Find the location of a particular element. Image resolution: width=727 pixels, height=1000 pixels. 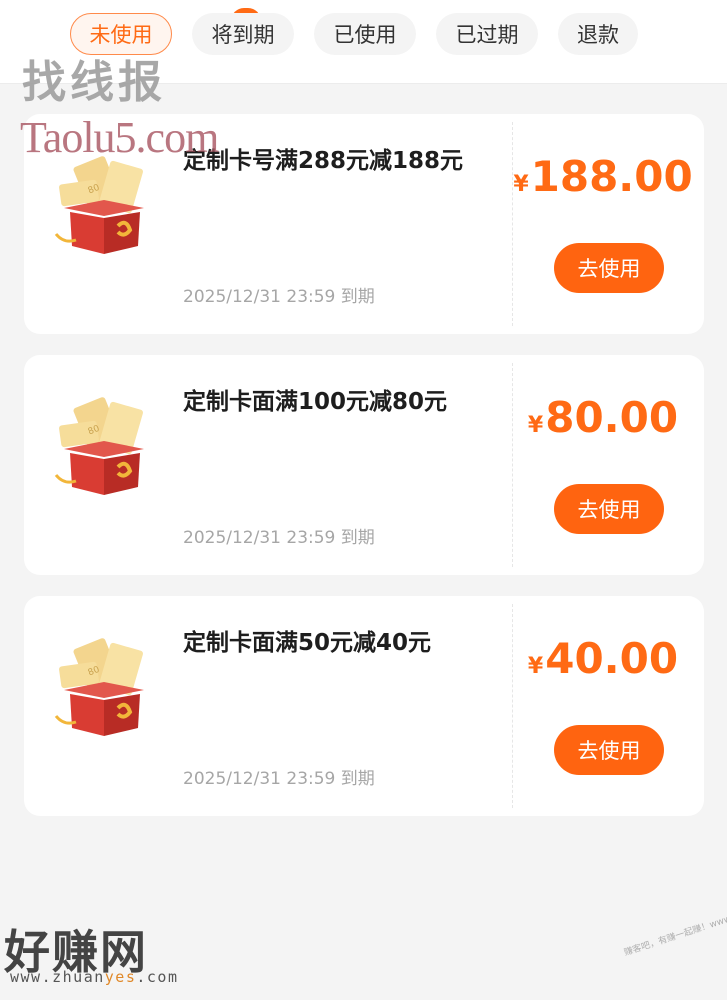

coupon-amount: ¥ 188.00 is located at coordinates (603, 176).